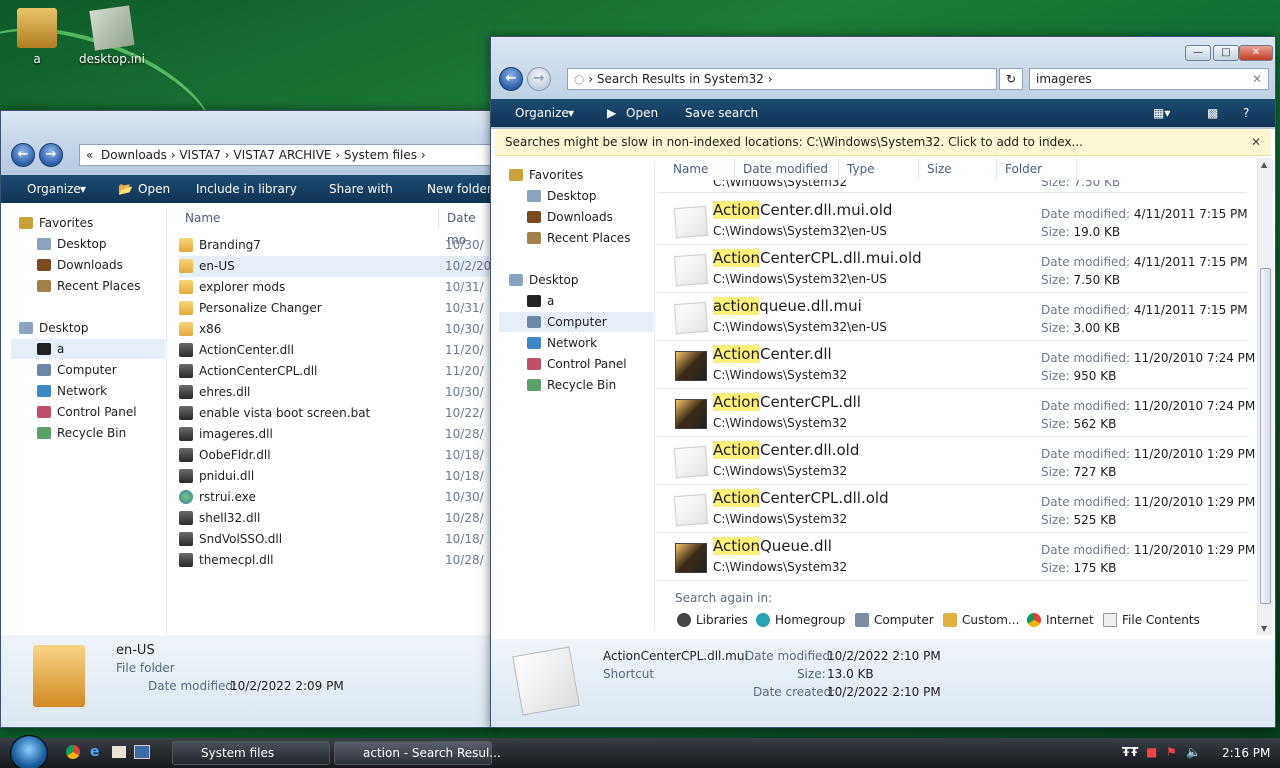  Describe the element at coordinates (459, 189) in the screenshot. I see `new-folder-button: New folder` at that location.